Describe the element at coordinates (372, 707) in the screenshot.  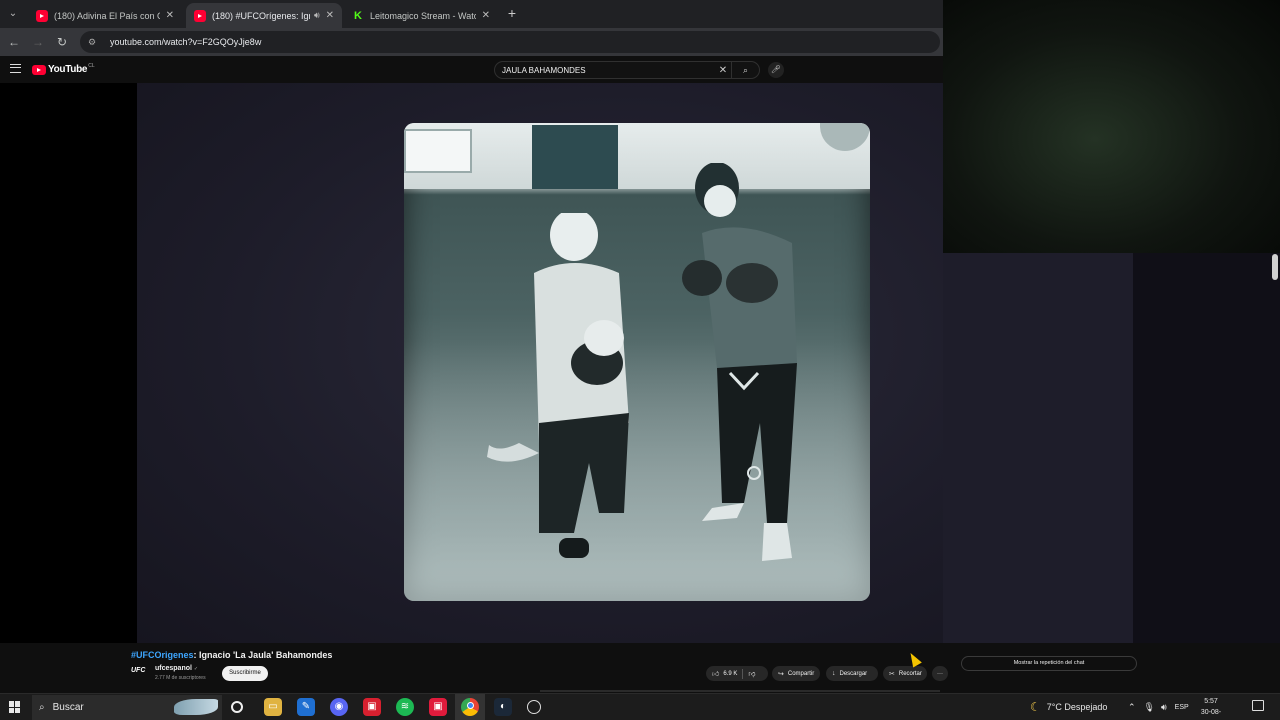
I see `app-red-icon: ▣` at that location.